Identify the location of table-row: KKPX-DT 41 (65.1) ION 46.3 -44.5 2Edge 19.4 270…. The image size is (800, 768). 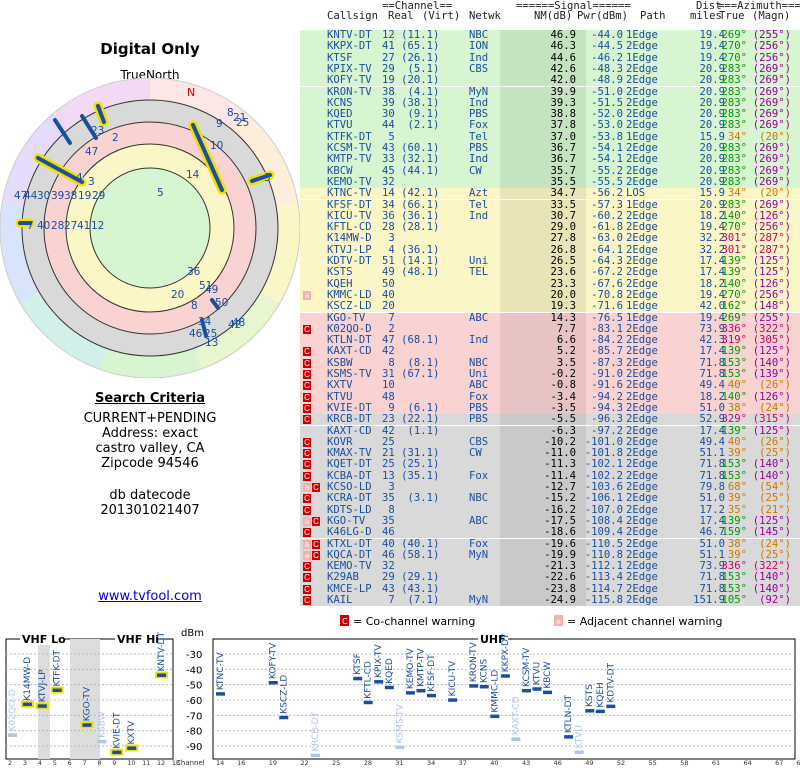
(550, 46).